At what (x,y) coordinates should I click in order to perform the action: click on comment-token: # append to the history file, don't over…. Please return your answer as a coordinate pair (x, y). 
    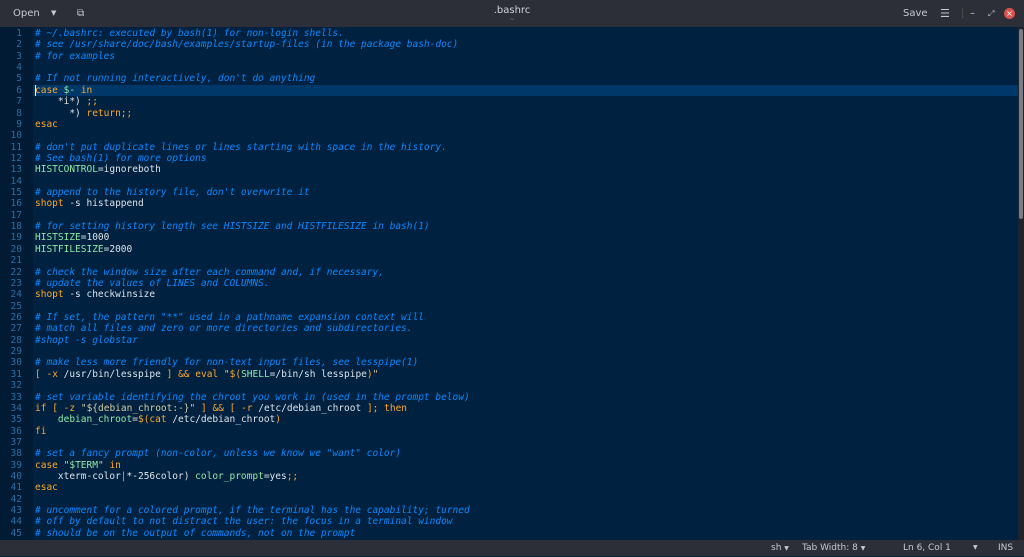
    Looking at the image, I should click on (172, 193).